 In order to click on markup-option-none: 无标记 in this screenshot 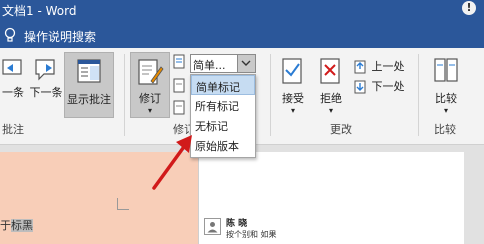, I will do `click(223, 125)`.